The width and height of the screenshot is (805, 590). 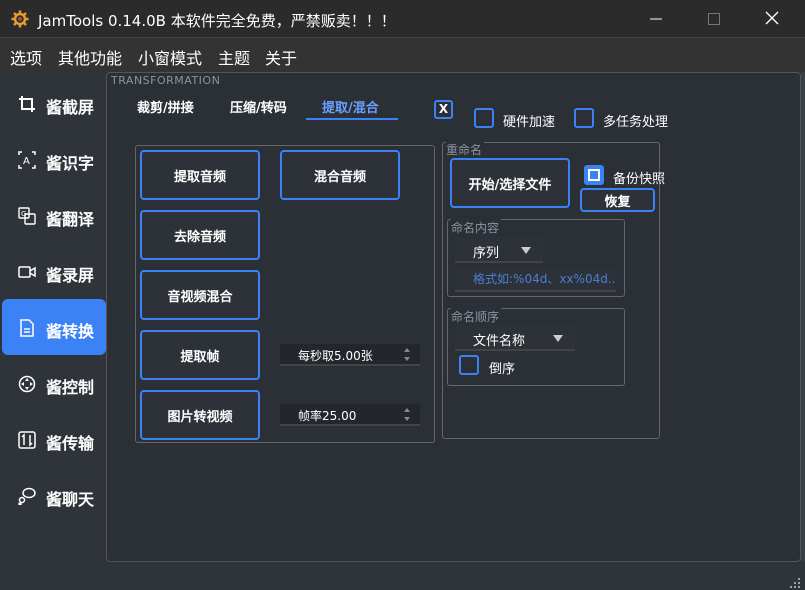 I want to click on backup-snapshot-checkbox, so click(x=594, y=175).